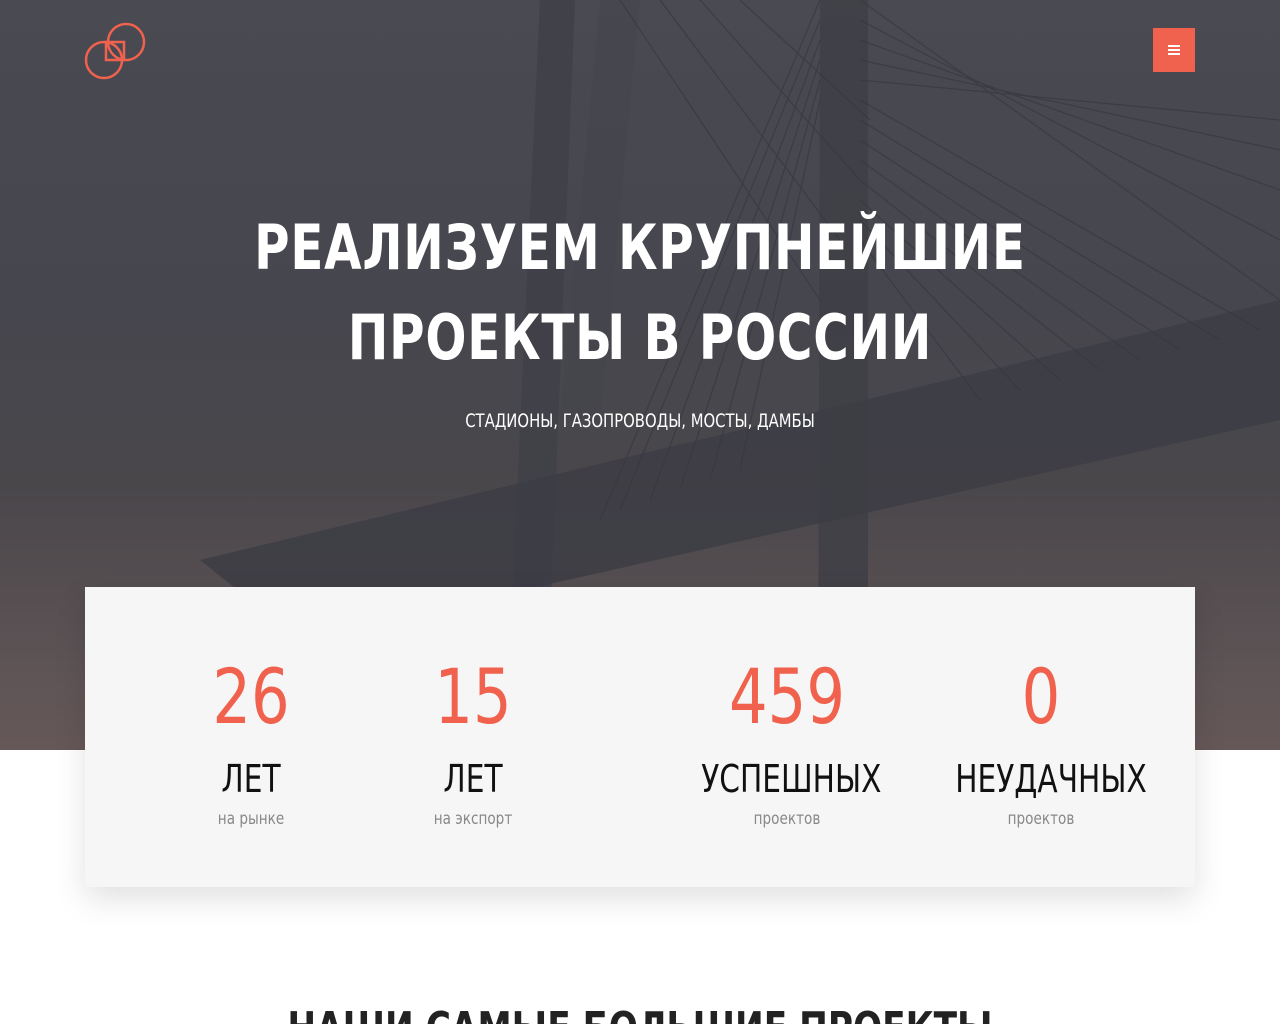 The image size is (1280, 1024). What do you see at coordinates (640, 1014) in the screenshot?
I see `projects-section-title: НАШИ САМЫЕ БОЛЬШИЕ ПРОЕКТЫ` at bounding box center [640, 1014].